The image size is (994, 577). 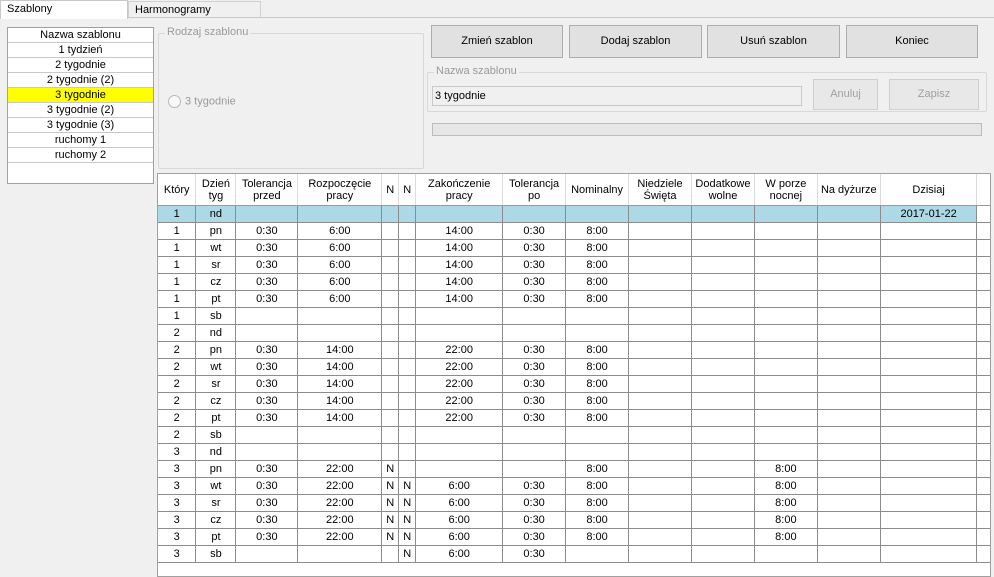 I want to click on table-row: 2 pn 0:30 14:00 22:00 0:30 8:00, so click(x=574, y=350).